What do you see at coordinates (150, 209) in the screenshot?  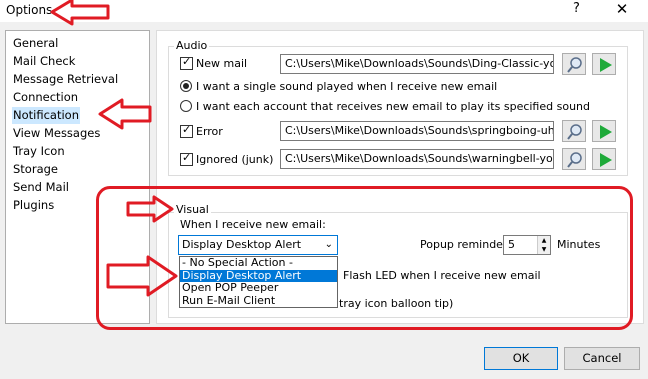 I see `arrow-visual-icon` at bounding box center [150, 209].